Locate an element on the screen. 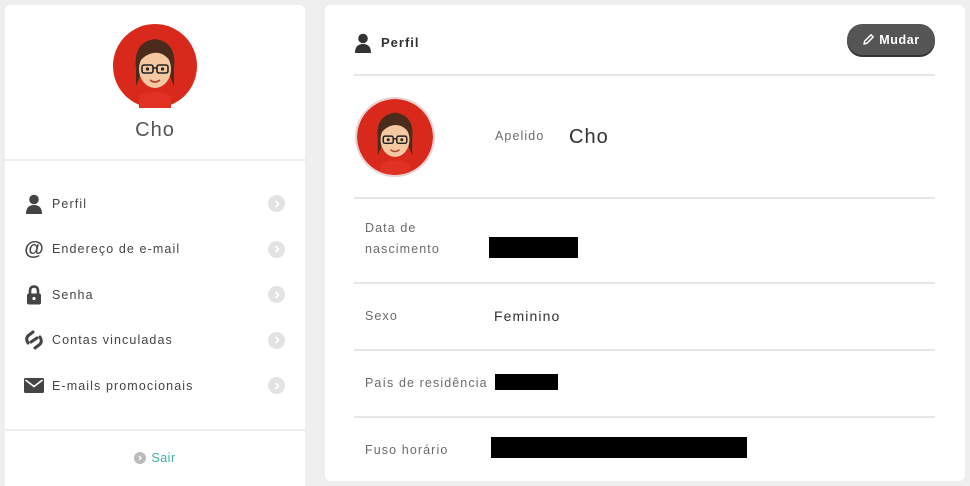  user-avatar is located at coordinates (155, 66).